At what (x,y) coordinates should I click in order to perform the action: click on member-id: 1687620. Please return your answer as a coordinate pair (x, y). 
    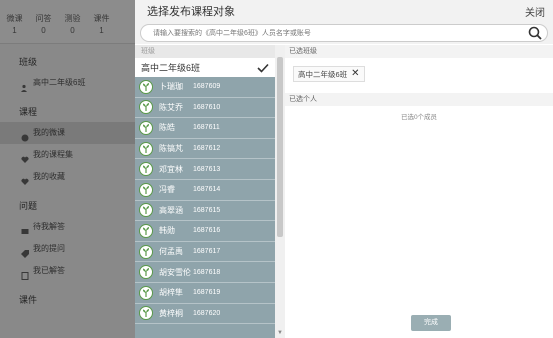
    Looking at the image, I should click on (207, 313).